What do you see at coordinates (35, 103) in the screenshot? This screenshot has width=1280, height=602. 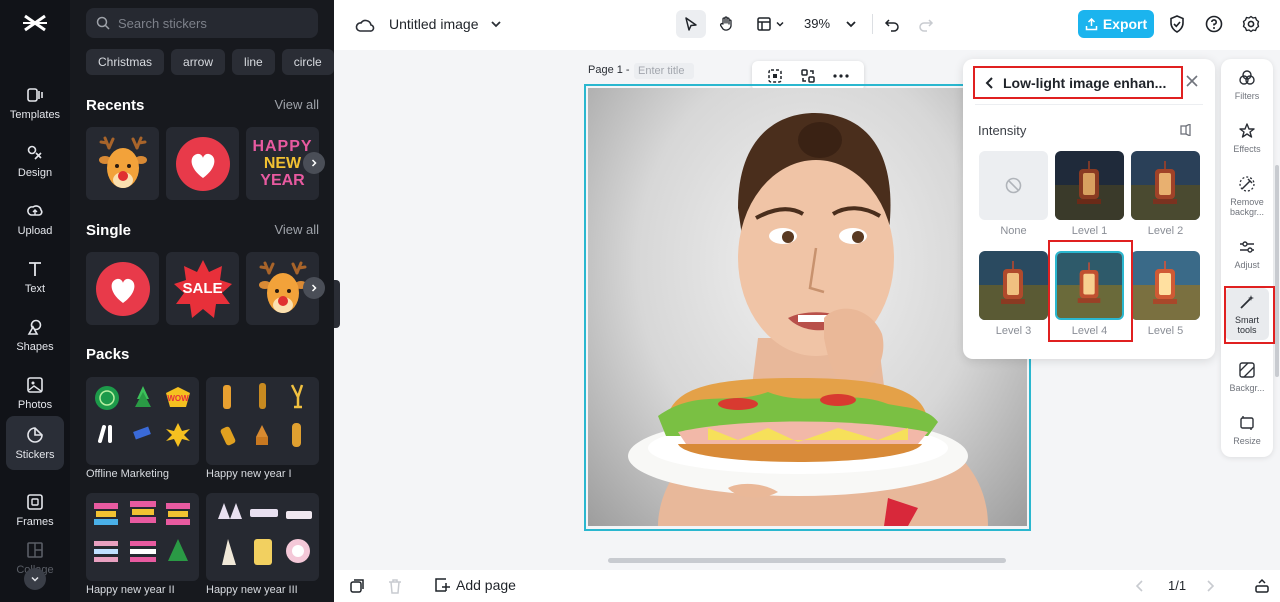 I see `rail-item-templates: Templates` at bounding box center [35, 103].